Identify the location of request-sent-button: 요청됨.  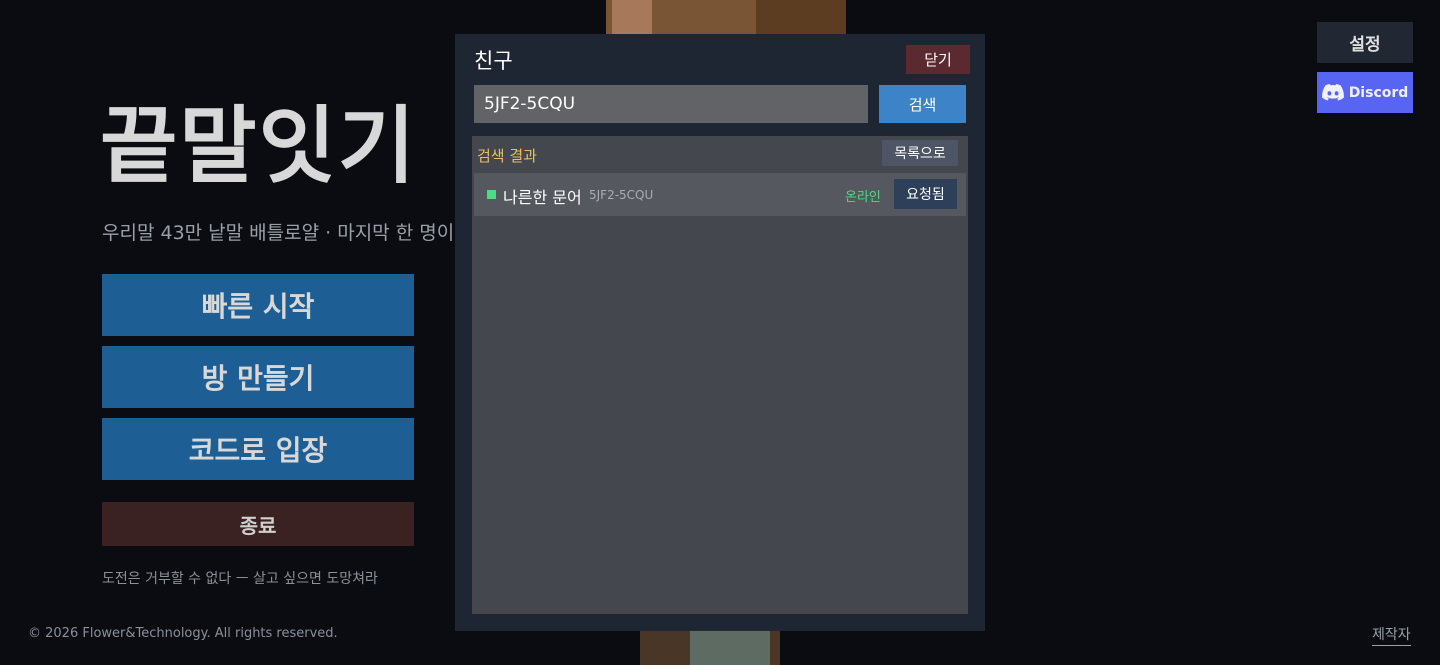
(925, 194).